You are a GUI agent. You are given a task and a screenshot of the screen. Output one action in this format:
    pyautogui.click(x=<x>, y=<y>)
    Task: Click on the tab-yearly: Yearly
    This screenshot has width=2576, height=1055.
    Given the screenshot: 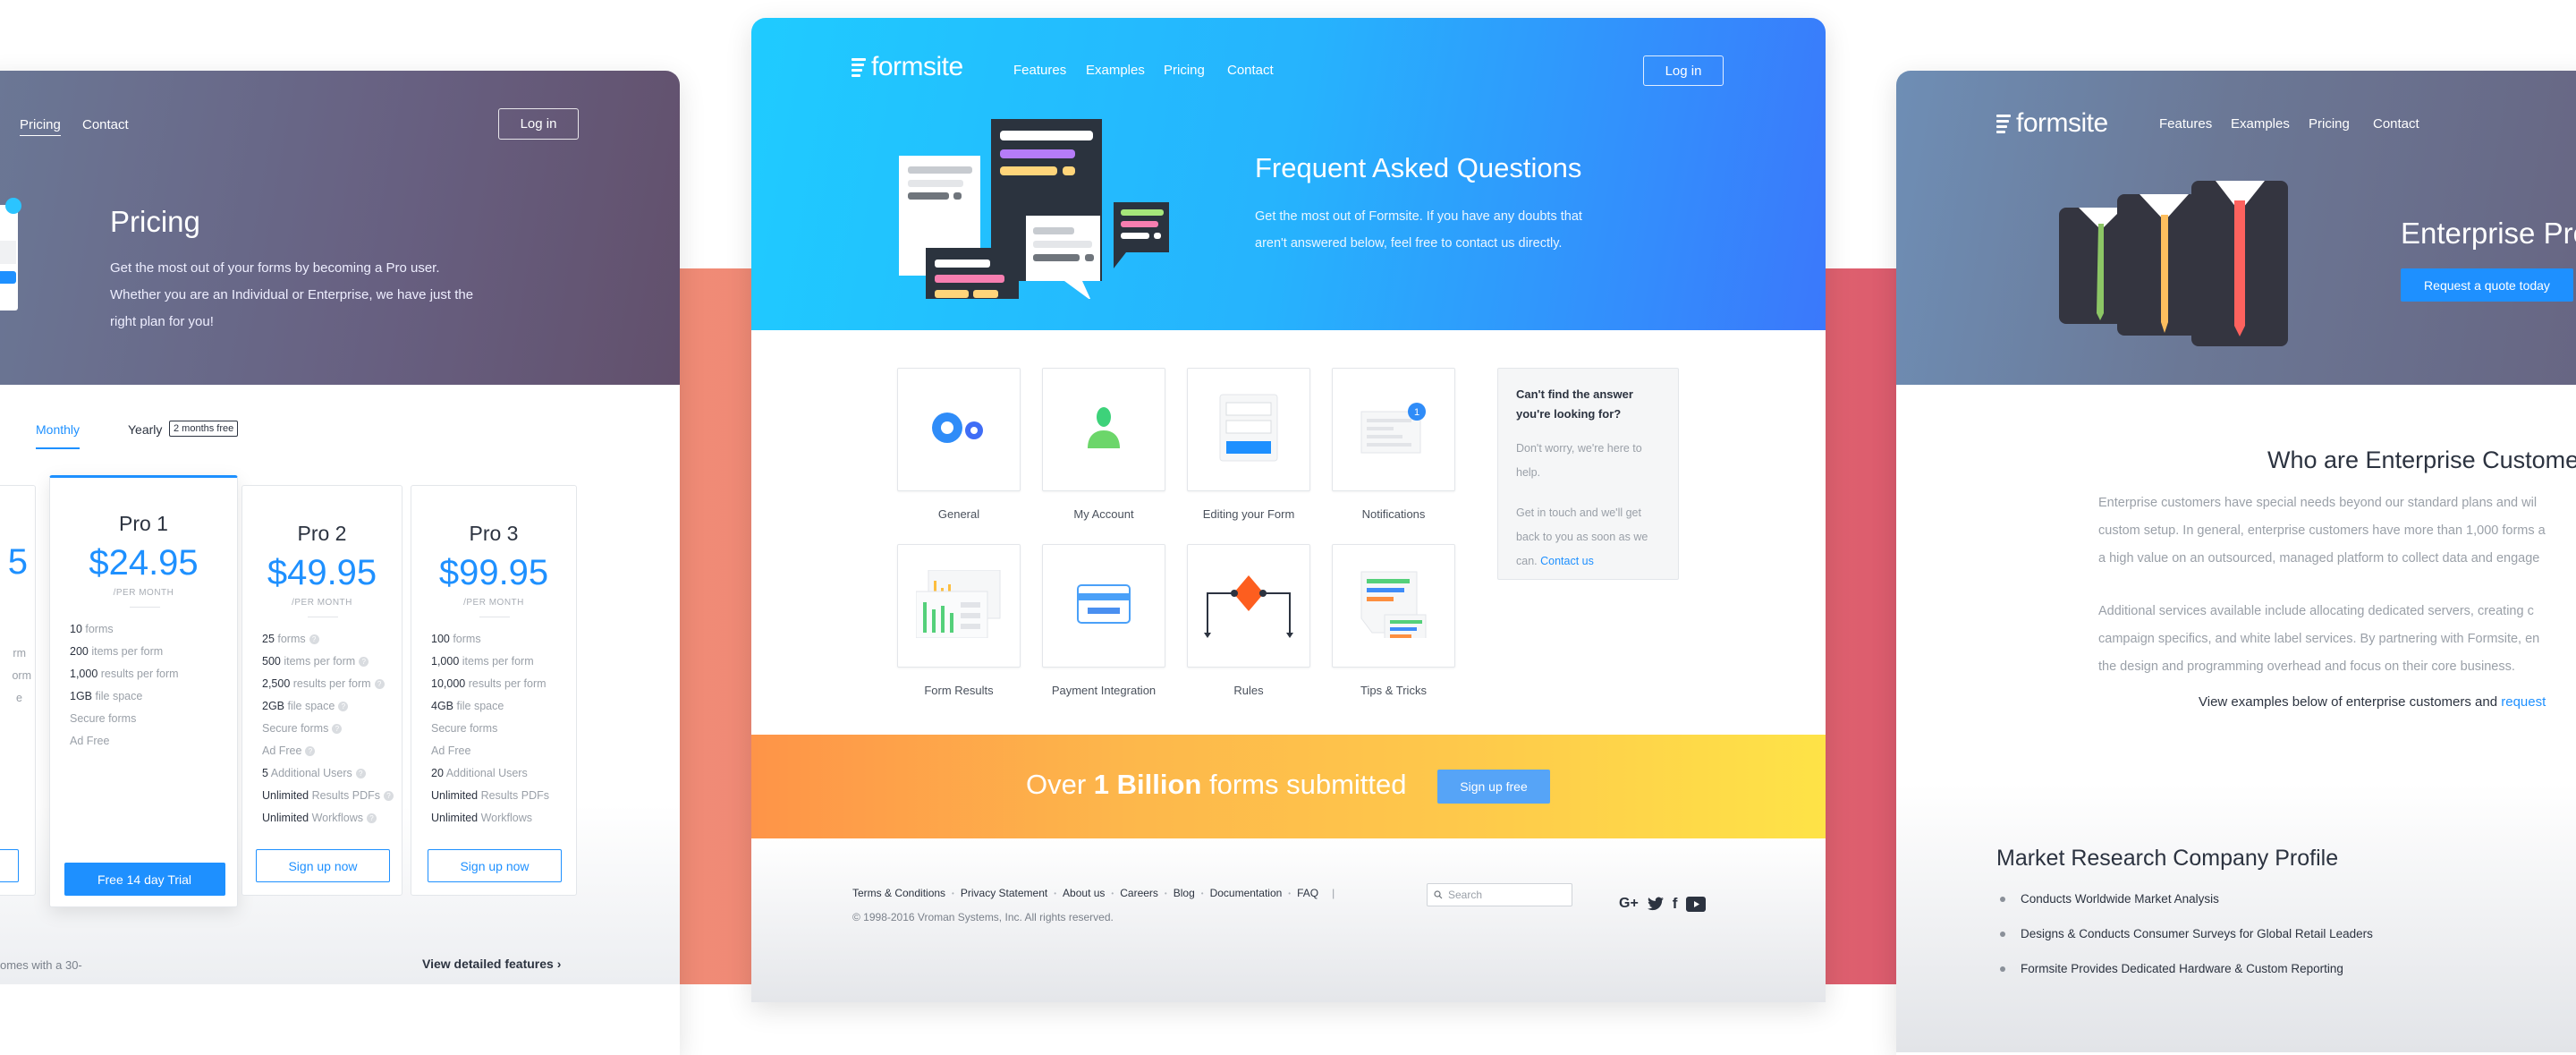 What is the action you would take?
    pyautogui.click(x=145, y=430)
    